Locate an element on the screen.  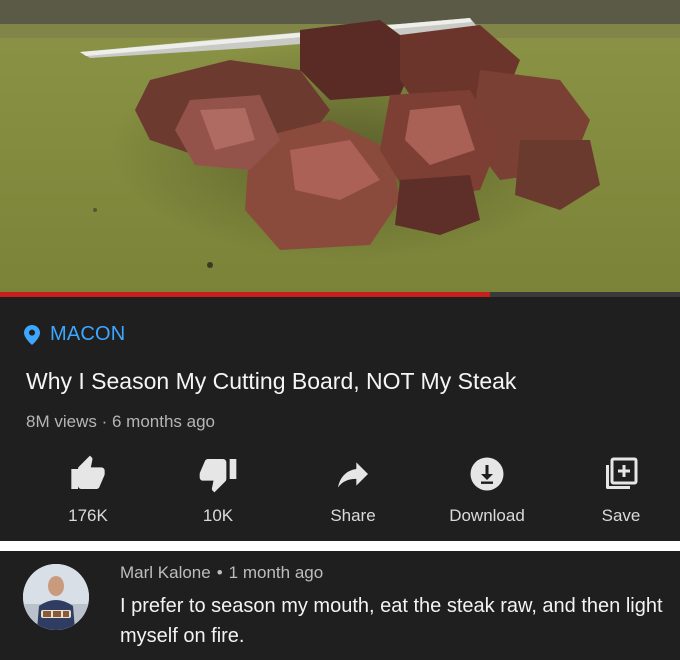
share-button: Share is located at coordinates (353, 489).